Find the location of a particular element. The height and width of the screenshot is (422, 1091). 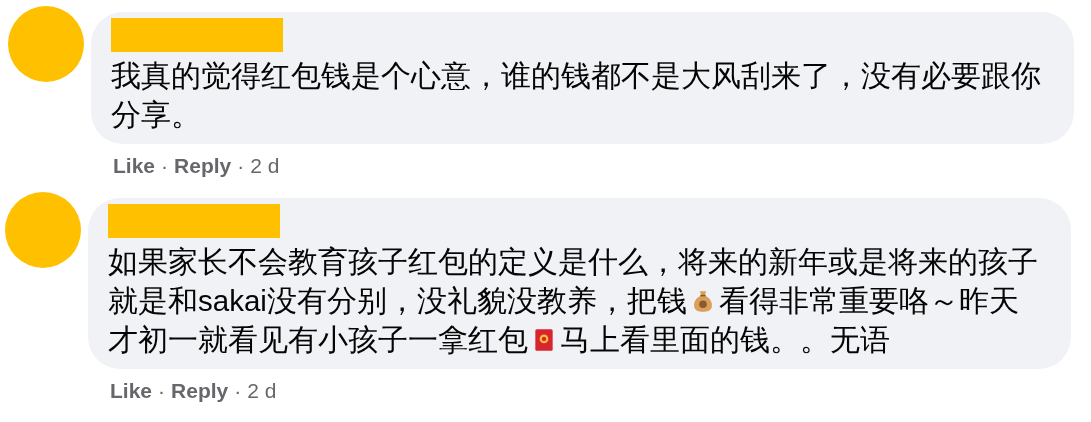

comment-text: 我真的觉得红包钱是个心意，谁的钱都不是大风刮来了，没有必要跟你 is located at coordinates (576, 76).